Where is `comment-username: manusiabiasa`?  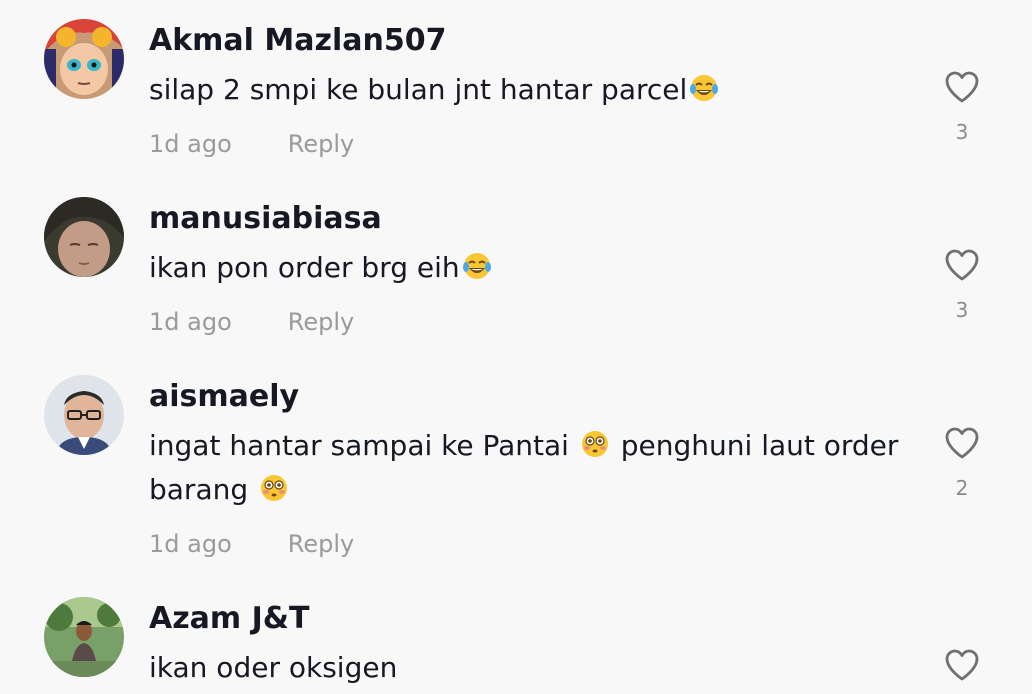 comment-username: manusiabiasa is located at coordinates (265, 219).